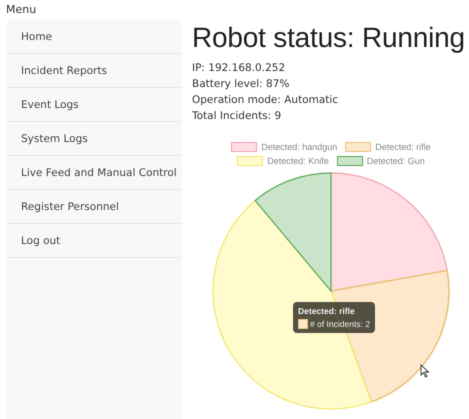 This screenshot has height=419, width=469. What do you see at coordinates (94, 37) in the screenshot?
I see `sidebar-item: Home` at bounding box center [94, 37].